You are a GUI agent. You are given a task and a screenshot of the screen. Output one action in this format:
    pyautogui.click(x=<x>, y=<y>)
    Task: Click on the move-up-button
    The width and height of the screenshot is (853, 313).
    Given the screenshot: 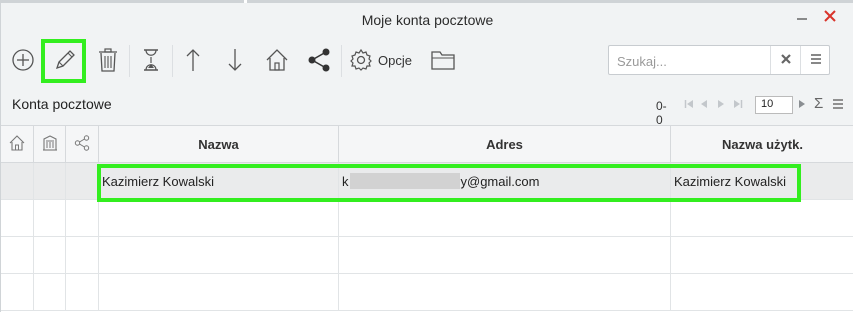 What is the action you would take?
    pyautogui.click(x=193, y=60)
    